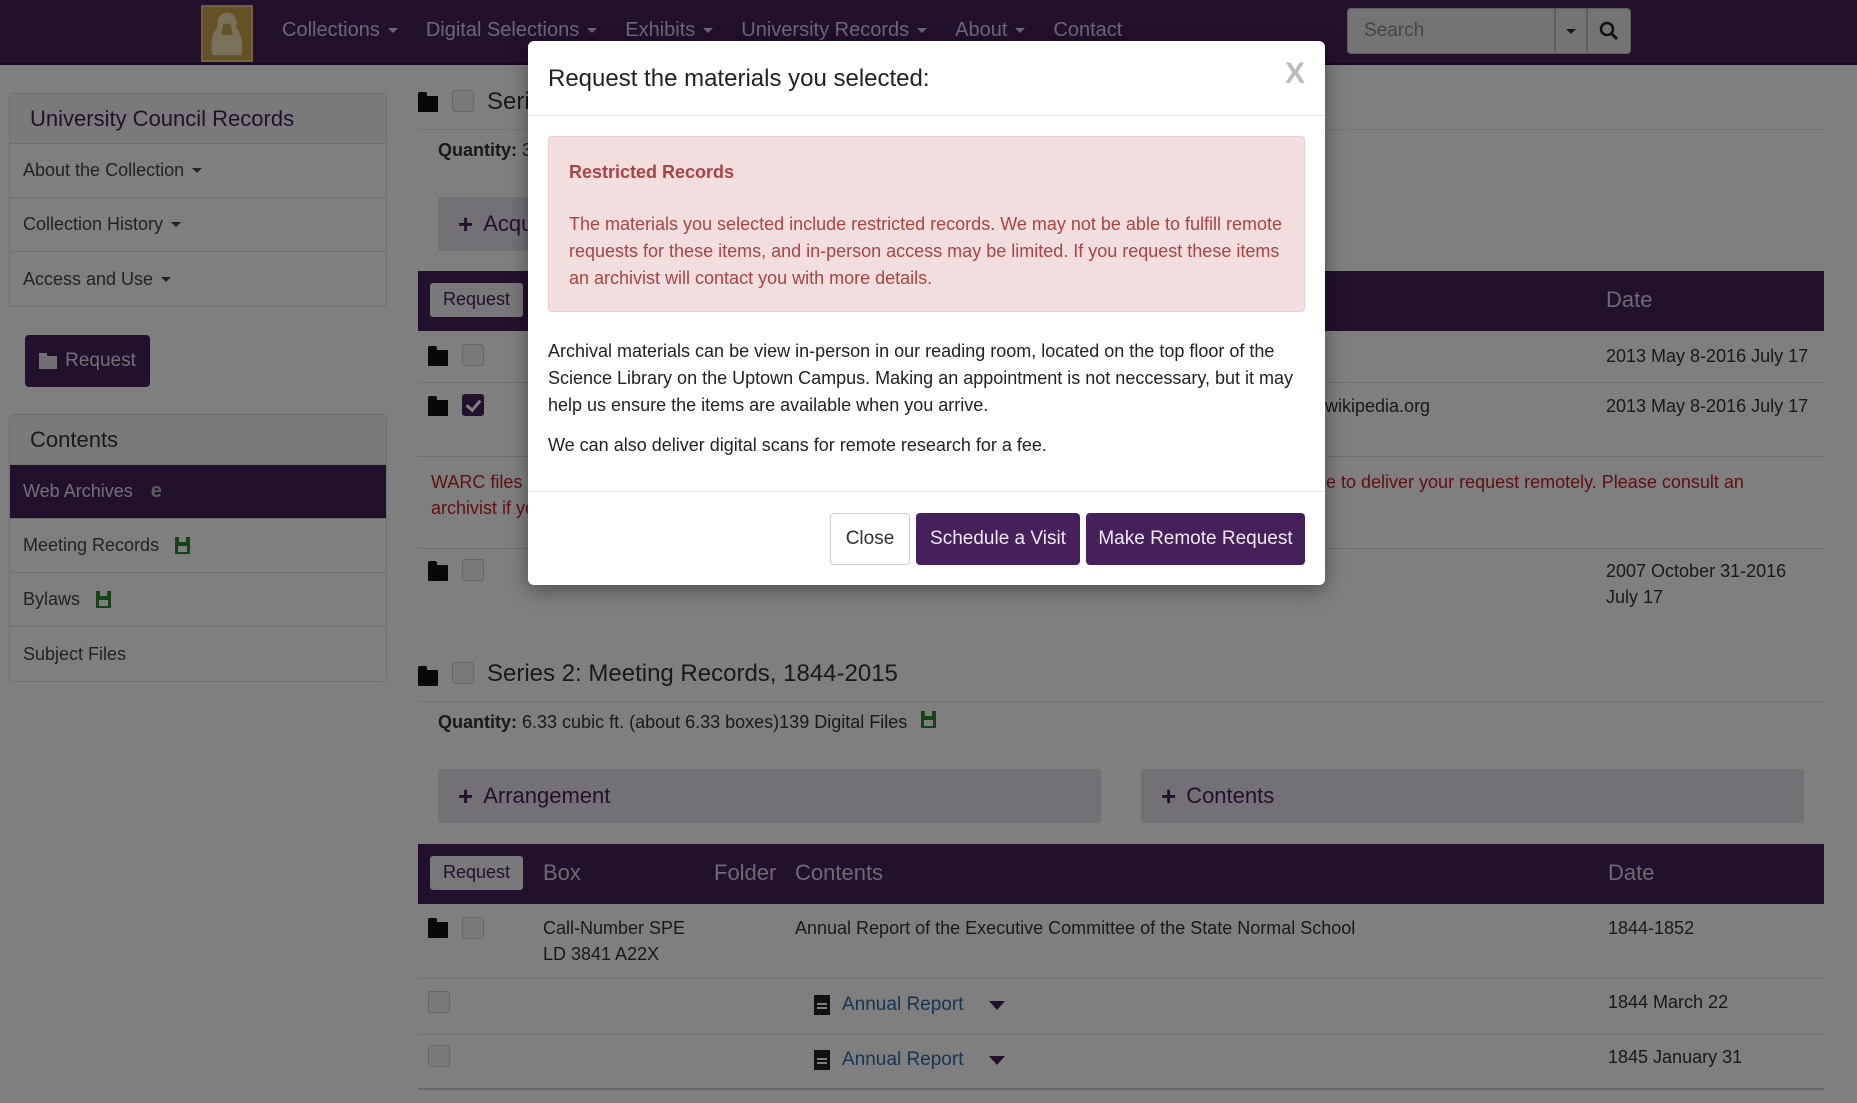 The height and width of the screenshot is (1103, 1857). Describe the element at coordinates (926, 491) in the screenshot. I see `modal-footer-divider` at that location.